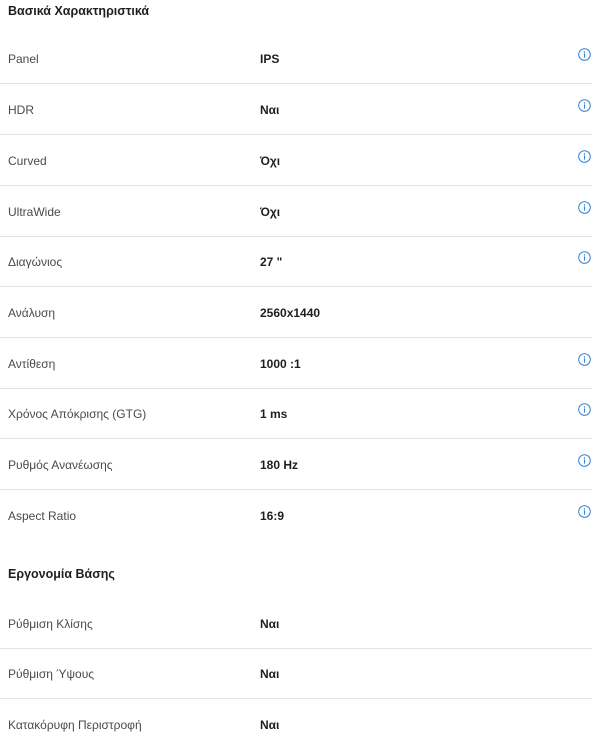 The image size is (602, 750). What do you see at coordinates (296, 161) in the screenshot?
I see `spec-row-curved: Curved Όχι` at bounding box center [296, 161].